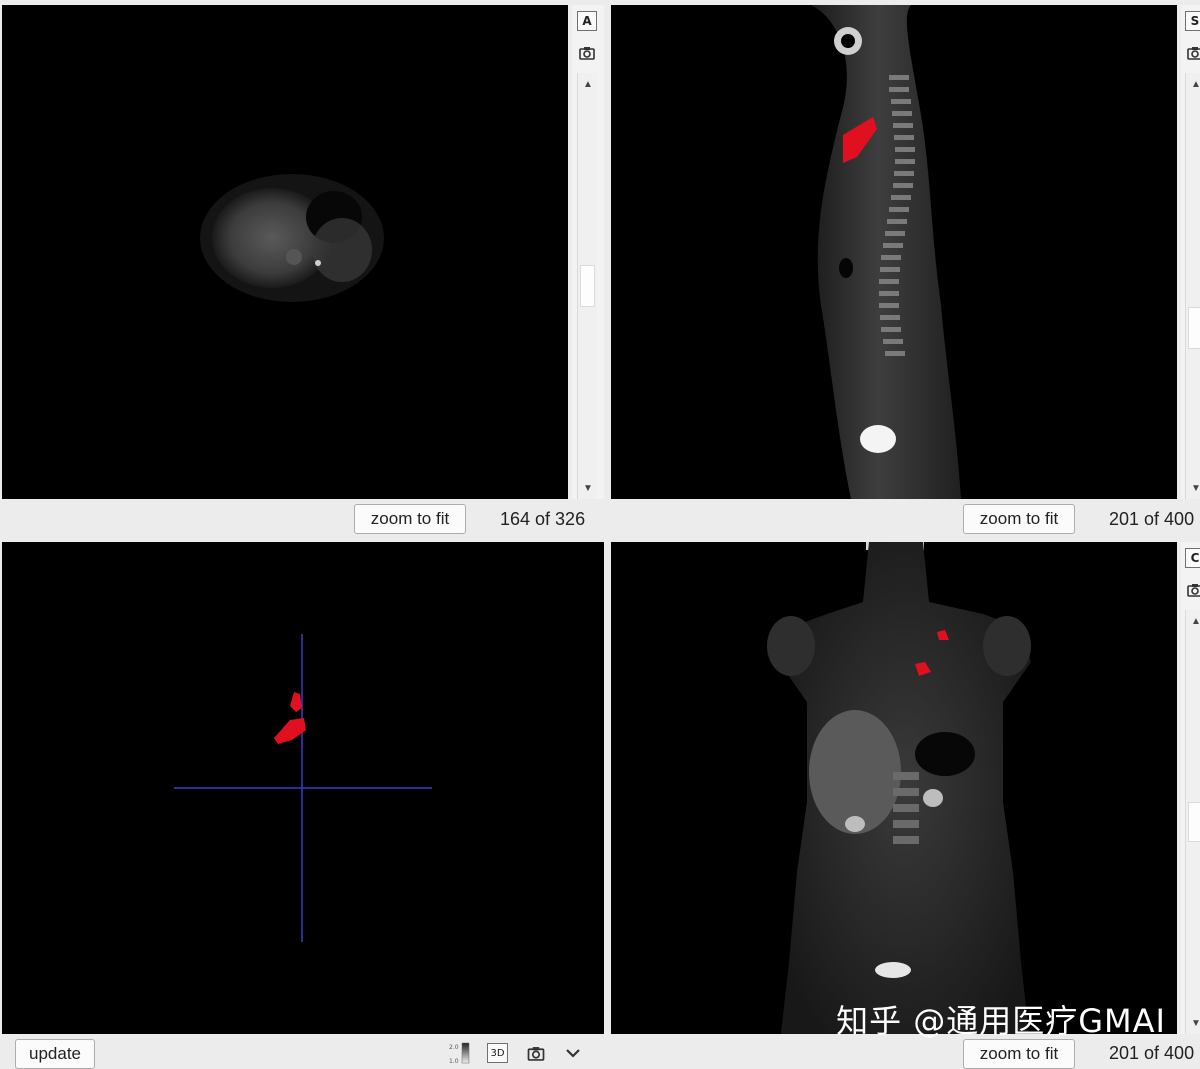 The width and height of the screenshot is (1200, 1069). I want to click on colorbar-max: 2.0, so click(454, 1047).